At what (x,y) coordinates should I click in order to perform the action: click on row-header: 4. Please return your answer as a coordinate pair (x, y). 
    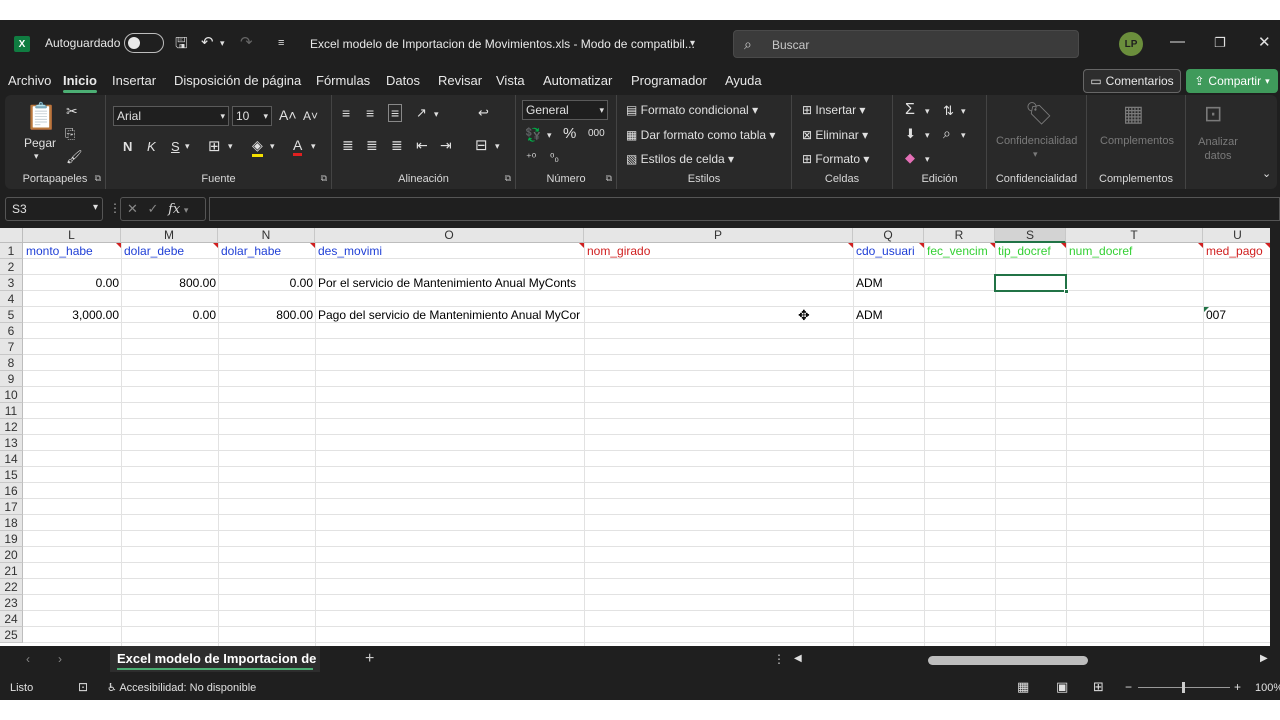
    Looking at the image, I should click on (11, 299).